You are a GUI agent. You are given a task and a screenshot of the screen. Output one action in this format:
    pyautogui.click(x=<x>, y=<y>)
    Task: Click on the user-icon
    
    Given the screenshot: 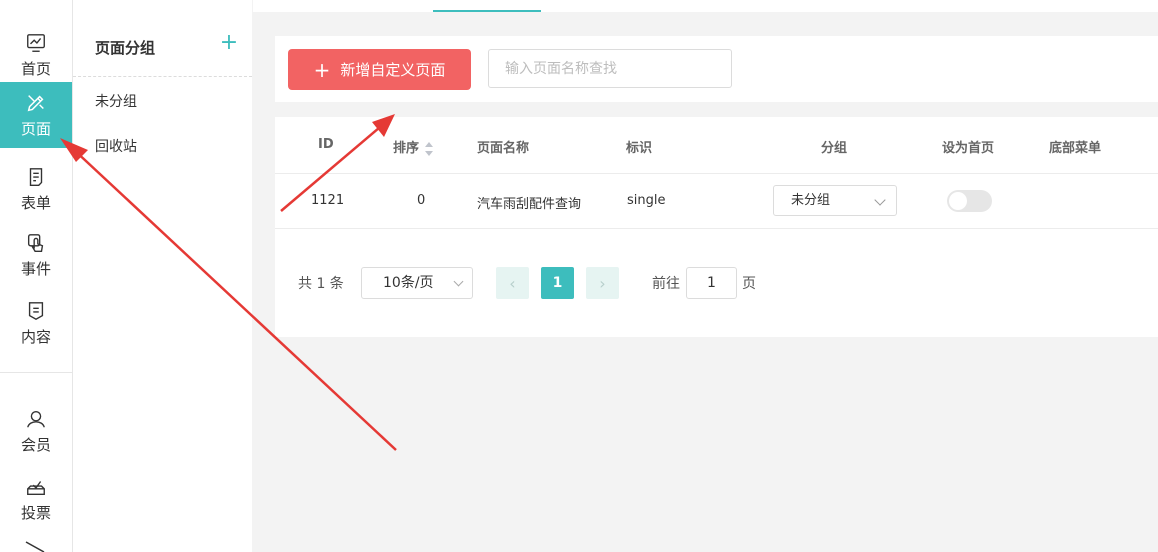 What is the action you would take?
    pyautogui.click(x=36, y=418)
    